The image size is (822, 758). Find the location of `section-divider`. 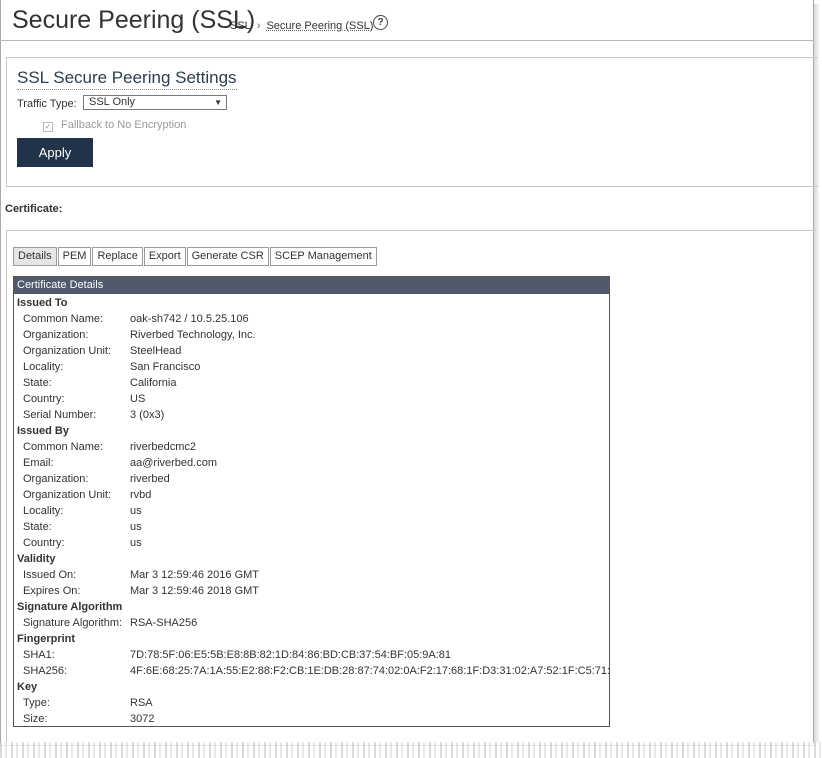

section-divider is located at coordinates (411, 230).